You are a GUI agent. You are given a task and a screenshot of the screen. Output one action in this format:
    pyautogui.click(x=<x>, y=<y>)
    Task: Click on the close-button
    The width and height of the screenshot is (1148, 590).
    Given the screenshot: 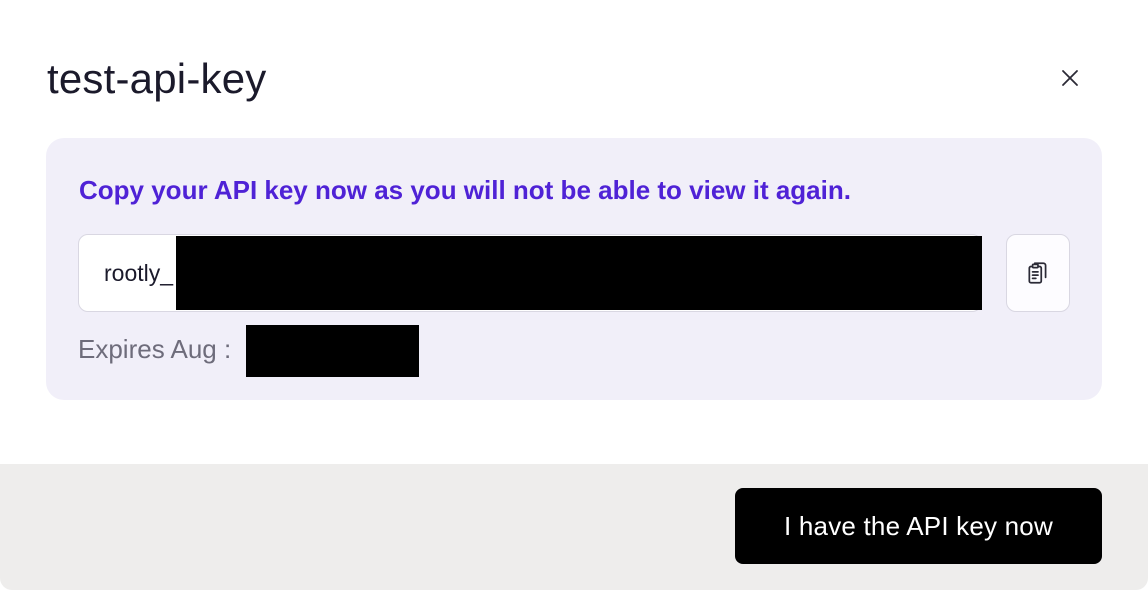 What is the action you would take?
    pyautogui.click(x=1070, y=78)
    